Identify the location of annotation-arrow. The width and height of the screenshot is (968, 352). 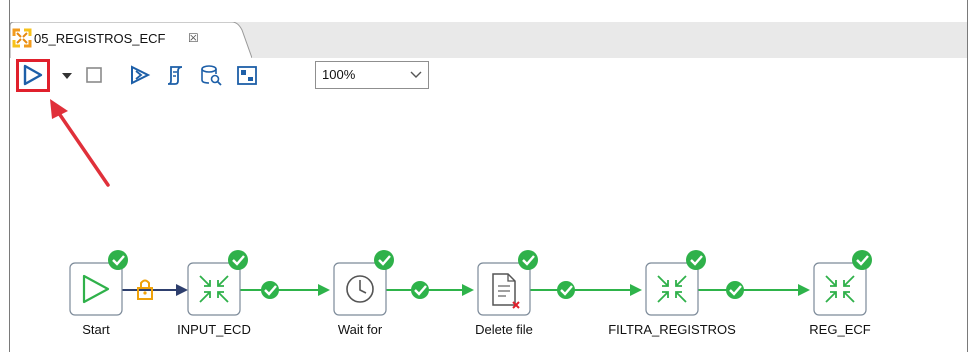
(80, 143).